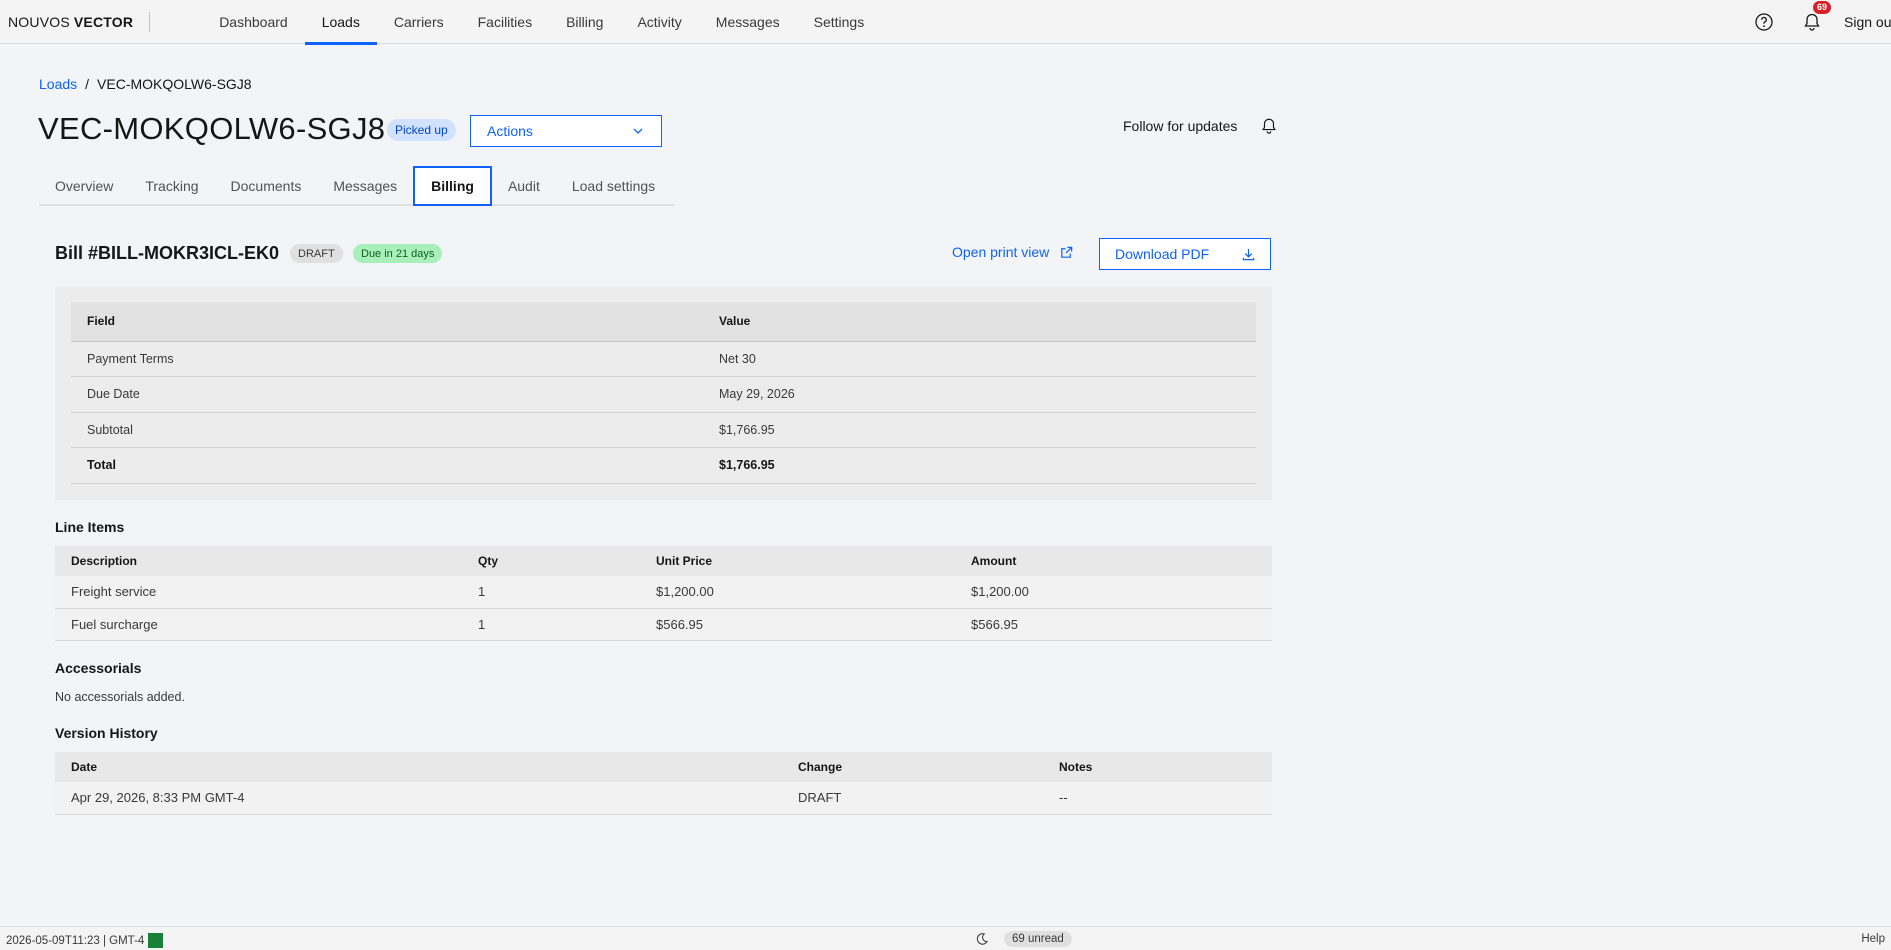  I want to click on version-history-heading: Version History, so click(106, 733).